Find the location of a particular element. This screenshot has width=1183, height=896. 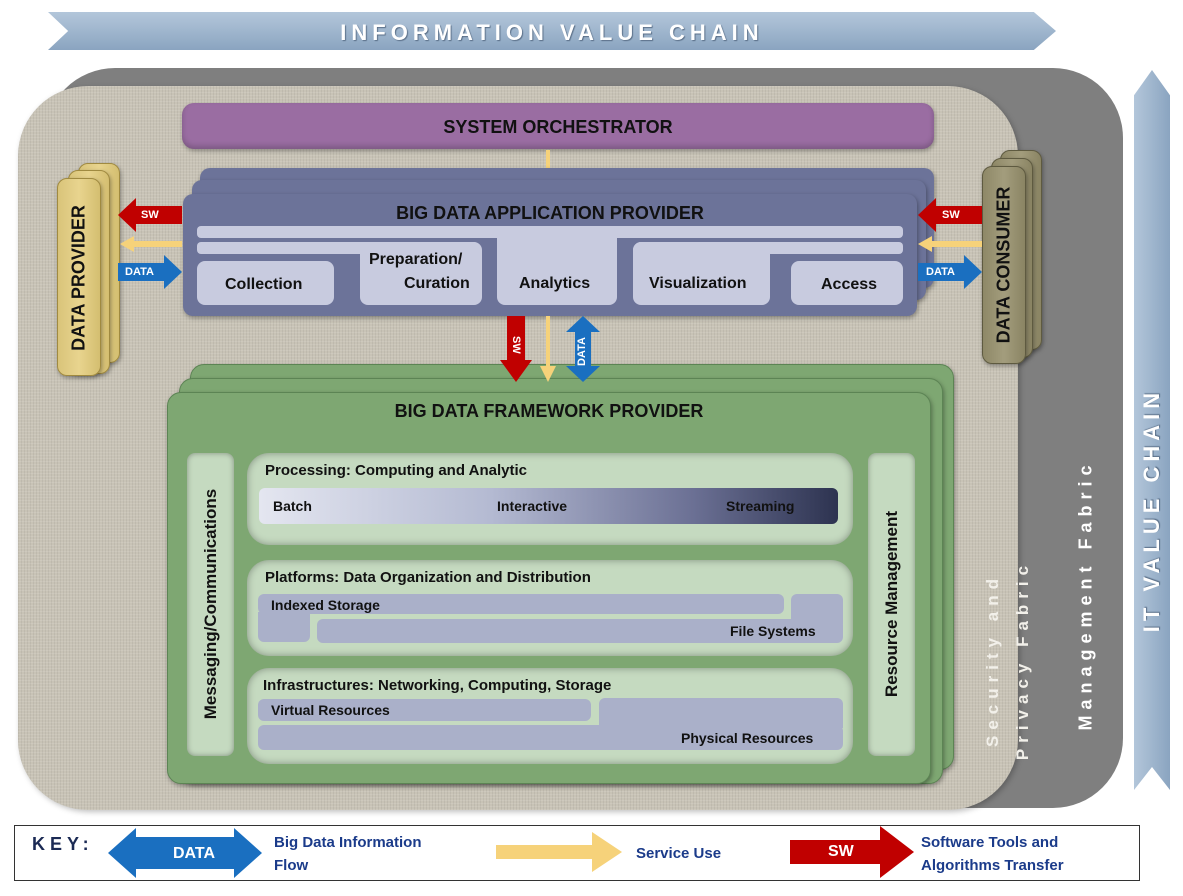

data-consumer-label: DATA CONSUMER is located at coordinates (1003, 265).